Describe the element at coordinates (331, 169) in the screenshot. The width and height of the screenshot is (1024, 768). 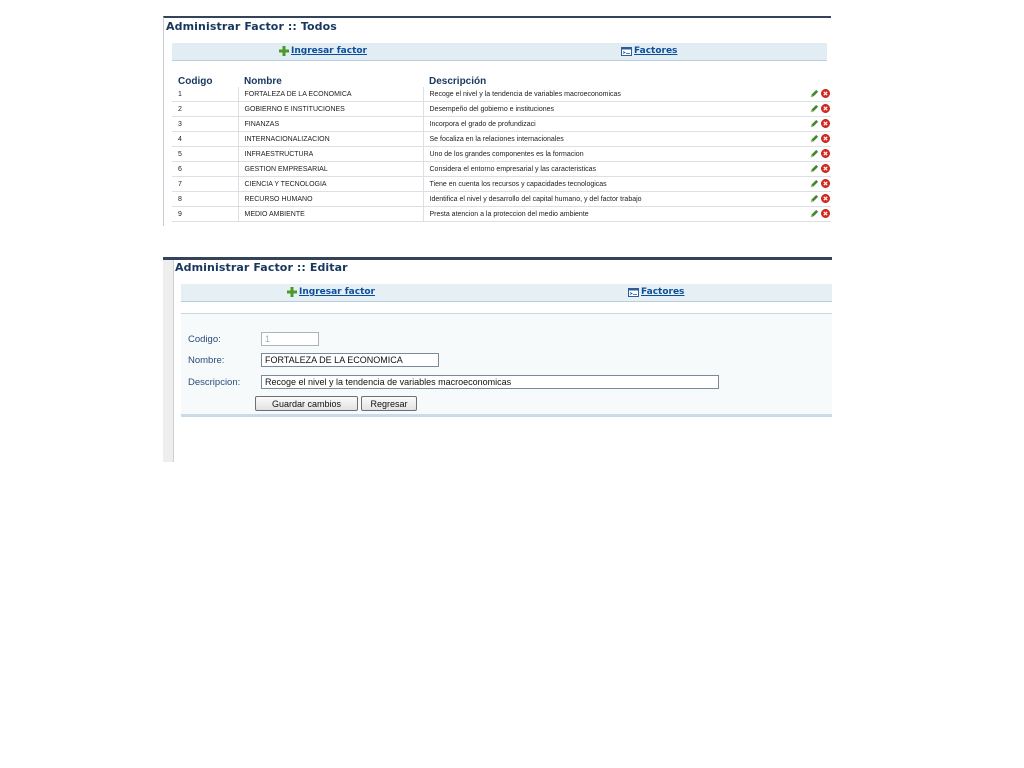
I see `cell-nombre: GESTION EMPRESARIAL` at that location.